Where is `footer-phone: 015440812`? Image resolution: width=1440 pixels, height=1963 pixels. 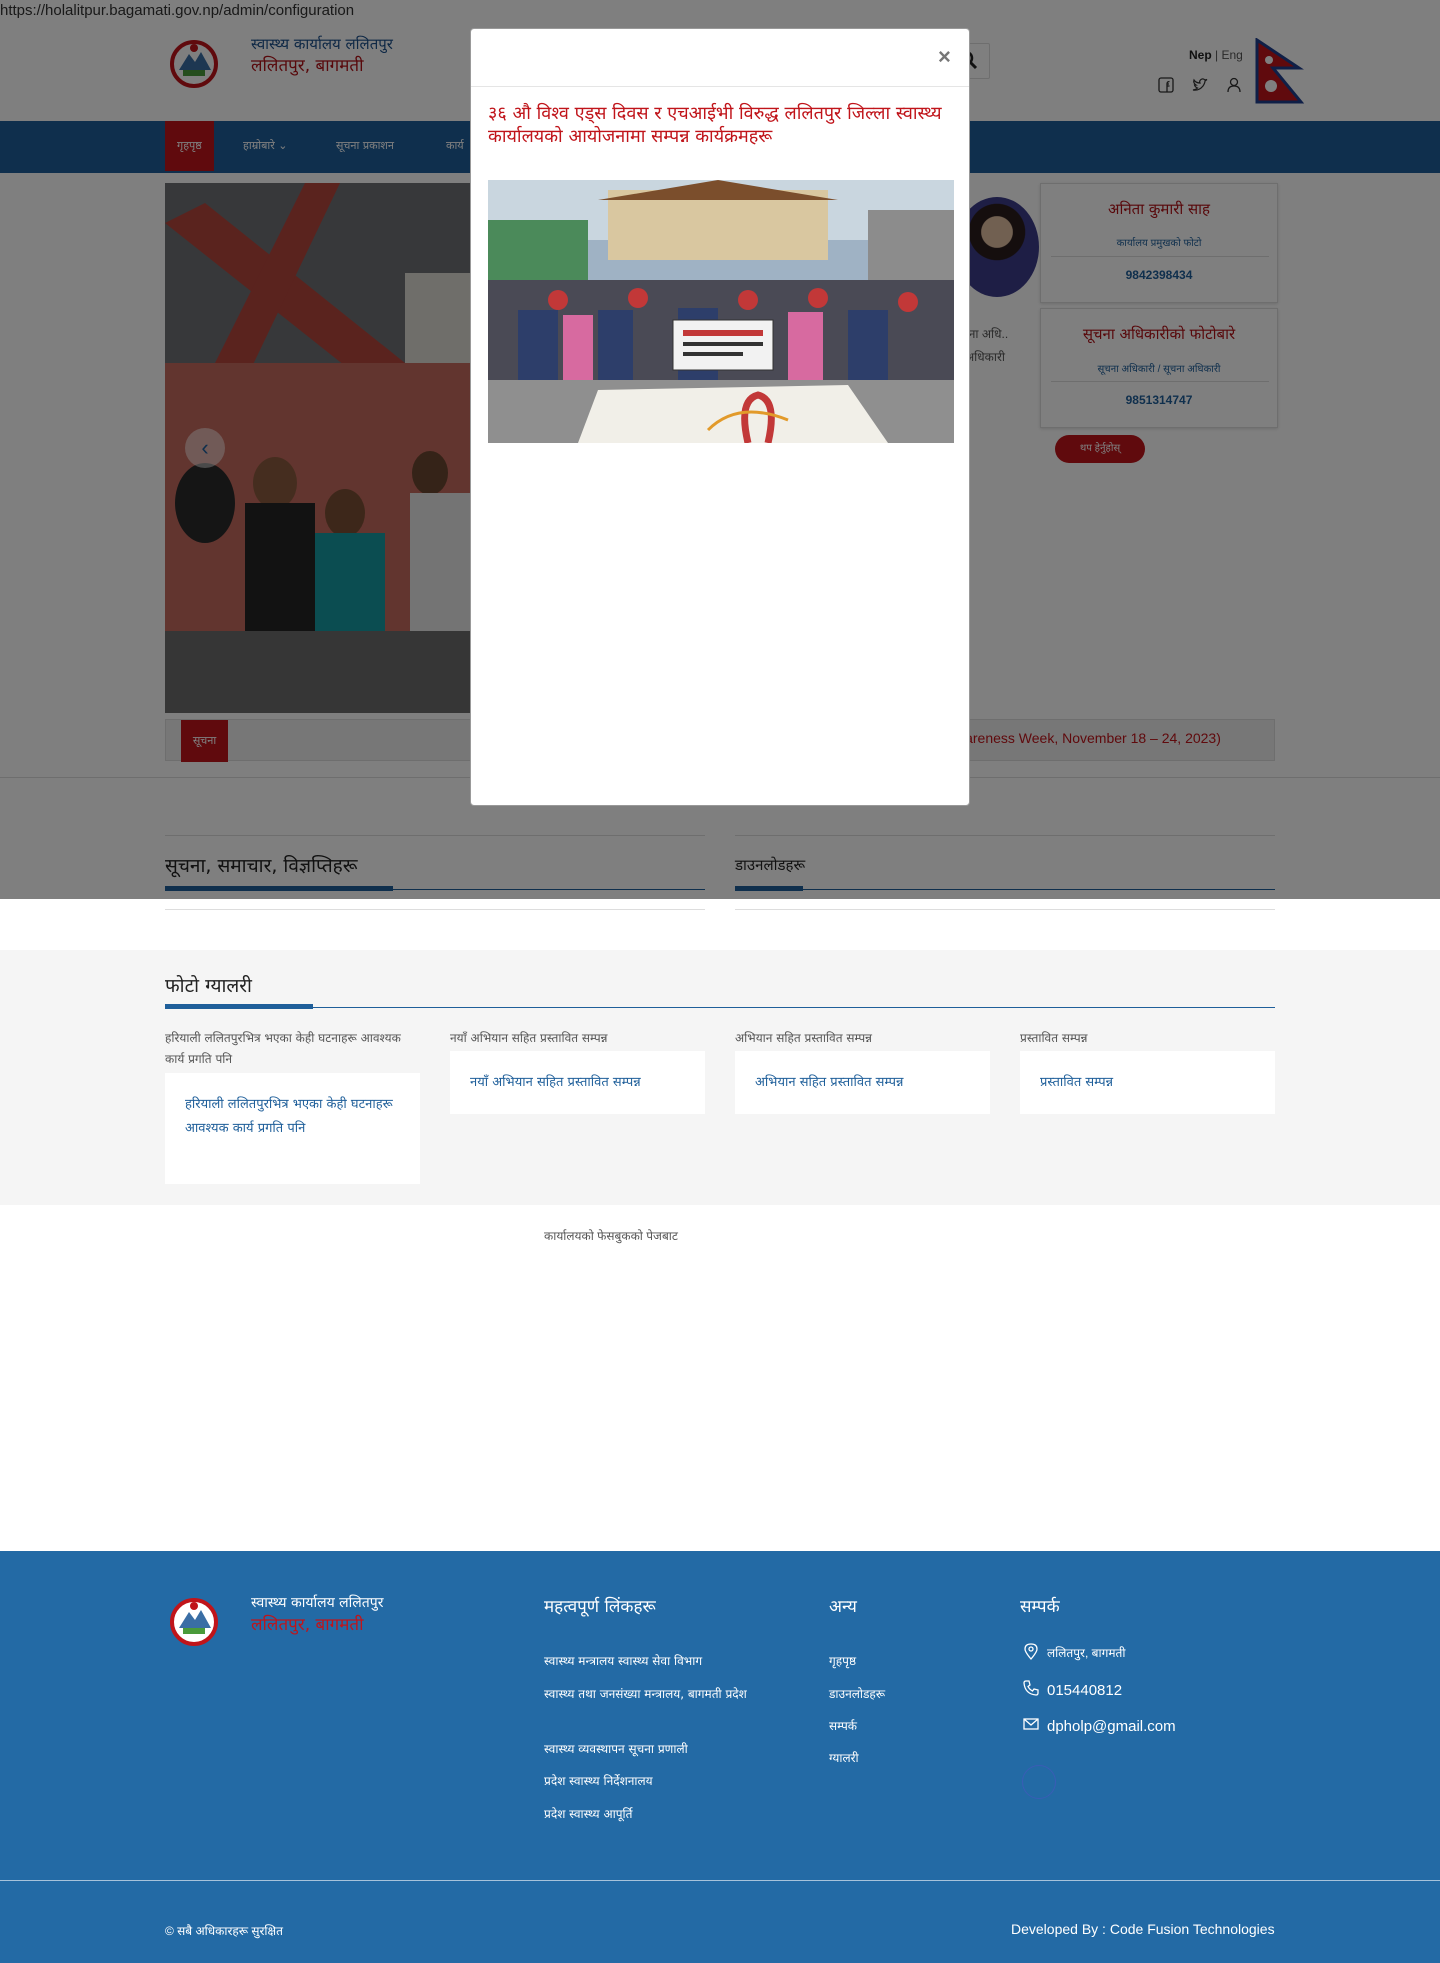 footer-phone: 015440812 is located at coordinates (1084, 1690).